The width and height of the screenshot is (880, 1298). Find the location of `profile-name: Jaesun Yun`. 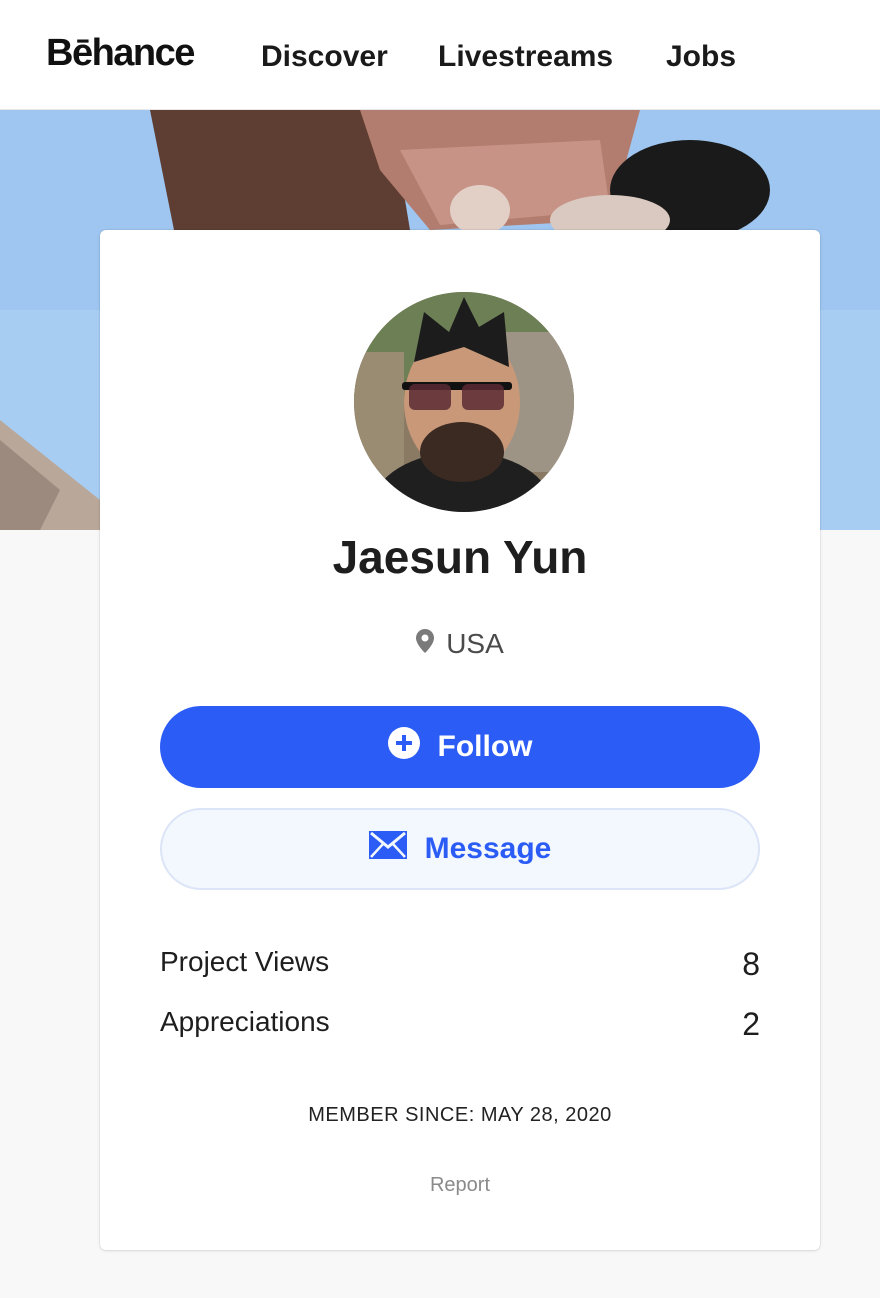

profile-name: Jaesun Yun is located at coordinates (460, 557).